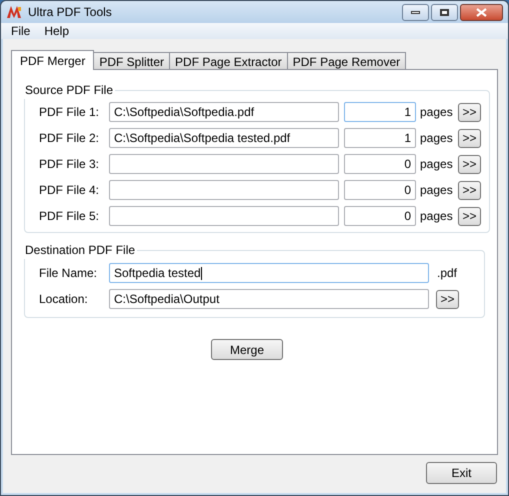 The width and height of the screenshot is (509, 496). Describe the element at coordinates (52, 60) in the screenshot. I see `tab: PDF Merger` at that location.